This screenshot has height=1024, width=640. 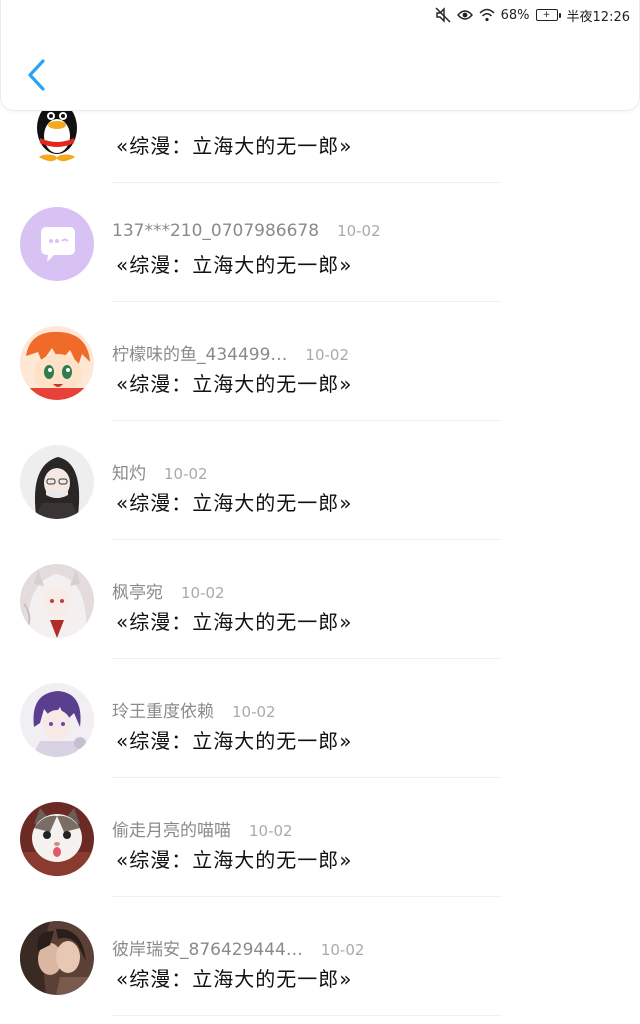 I want to click on anime-avatar-purple, so click(x=57, y=720).